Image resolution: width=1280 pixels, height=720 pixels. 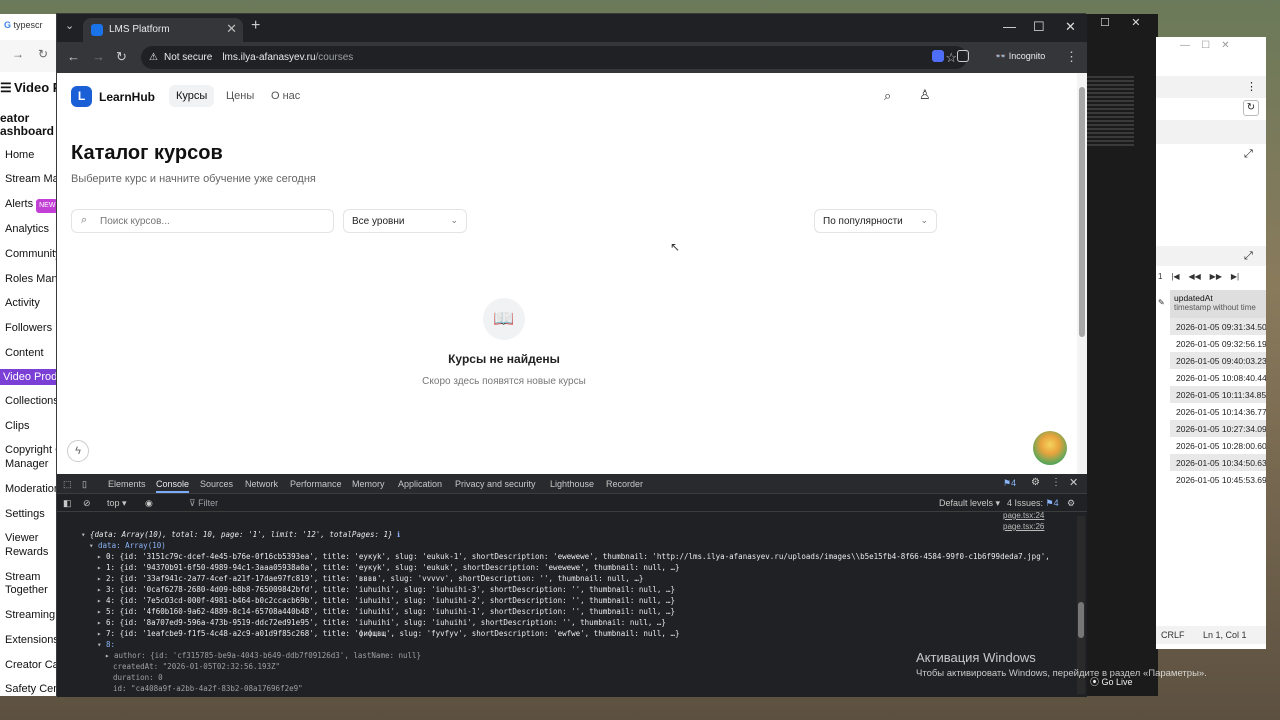 I want to click on close-window-icon: ✕, so click(x=1070, y=27).